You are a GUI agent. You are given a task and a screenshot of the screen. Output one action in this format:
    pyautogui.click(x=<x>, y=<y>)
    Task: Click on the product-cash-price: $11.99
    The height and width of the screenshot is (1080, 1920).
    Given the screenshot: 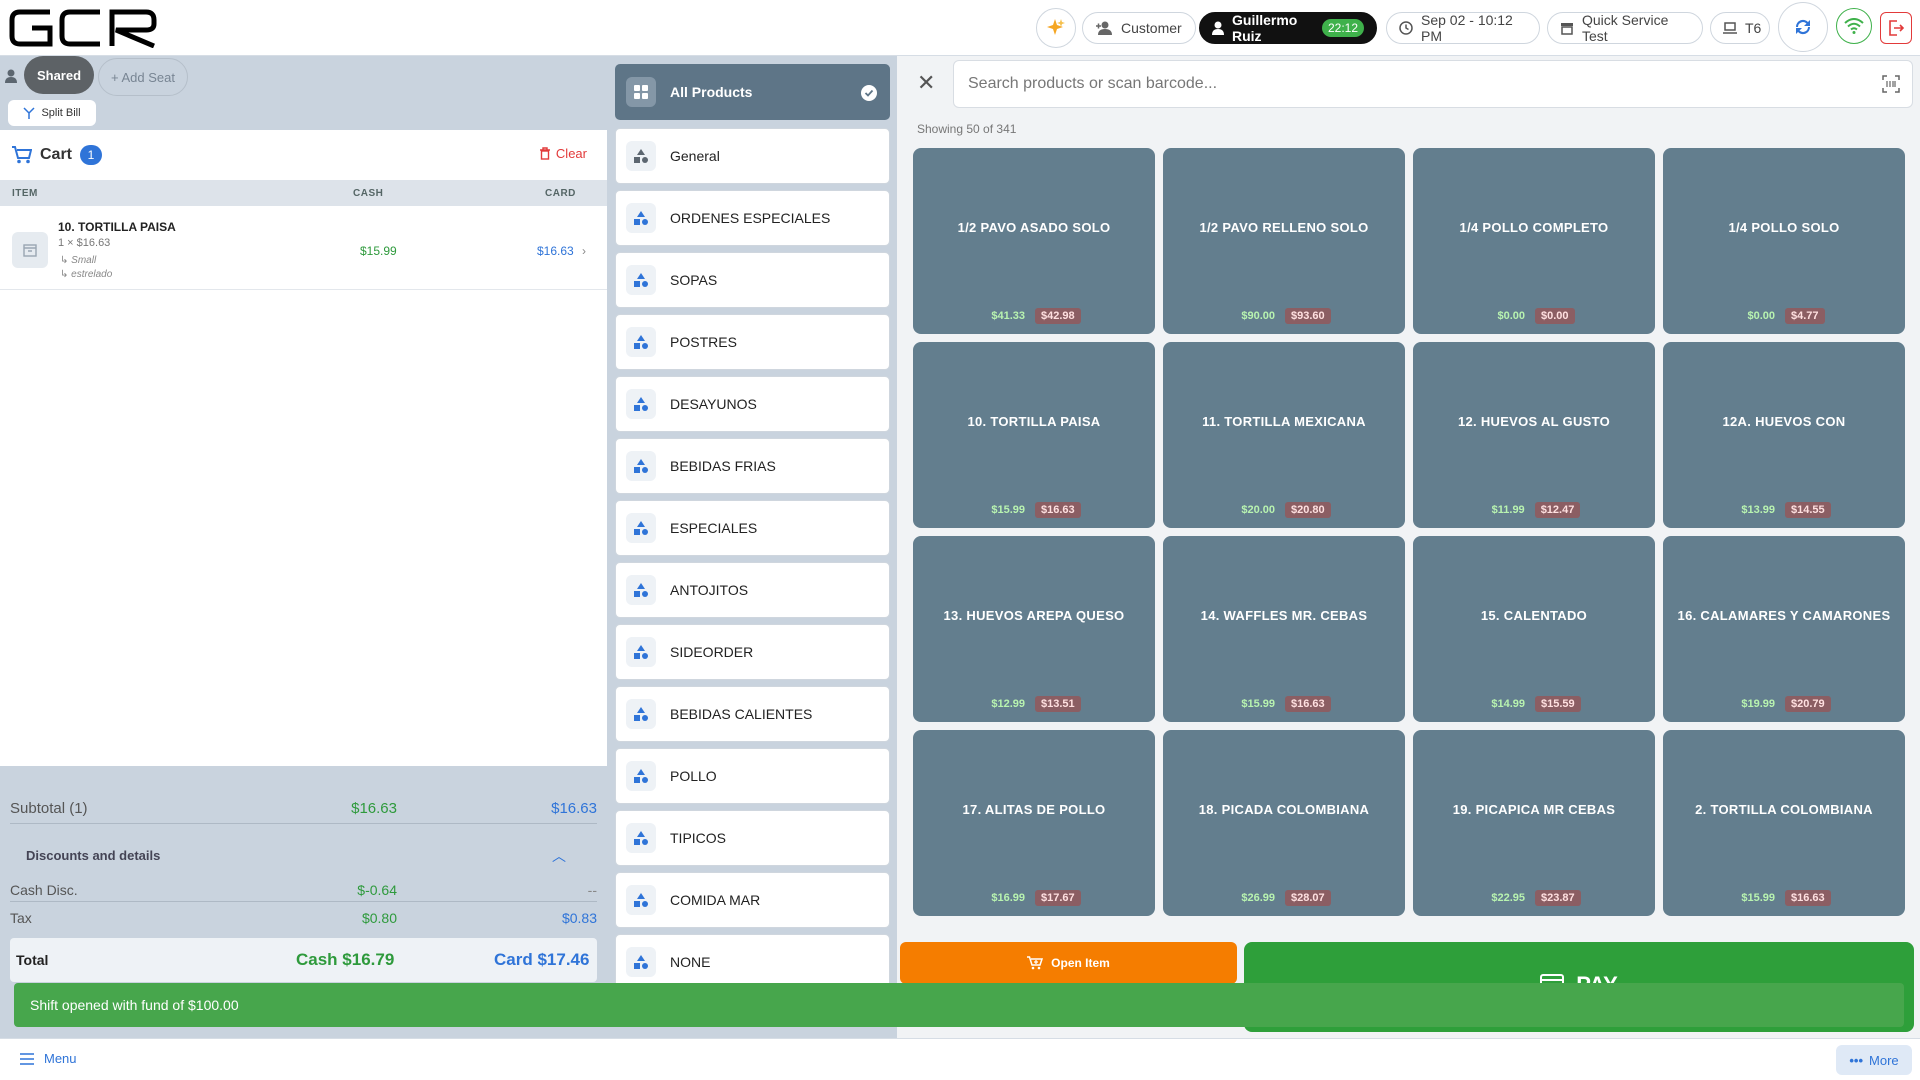 What is the action you would take?
    pyautogui.click(x=1508, y=510)
    